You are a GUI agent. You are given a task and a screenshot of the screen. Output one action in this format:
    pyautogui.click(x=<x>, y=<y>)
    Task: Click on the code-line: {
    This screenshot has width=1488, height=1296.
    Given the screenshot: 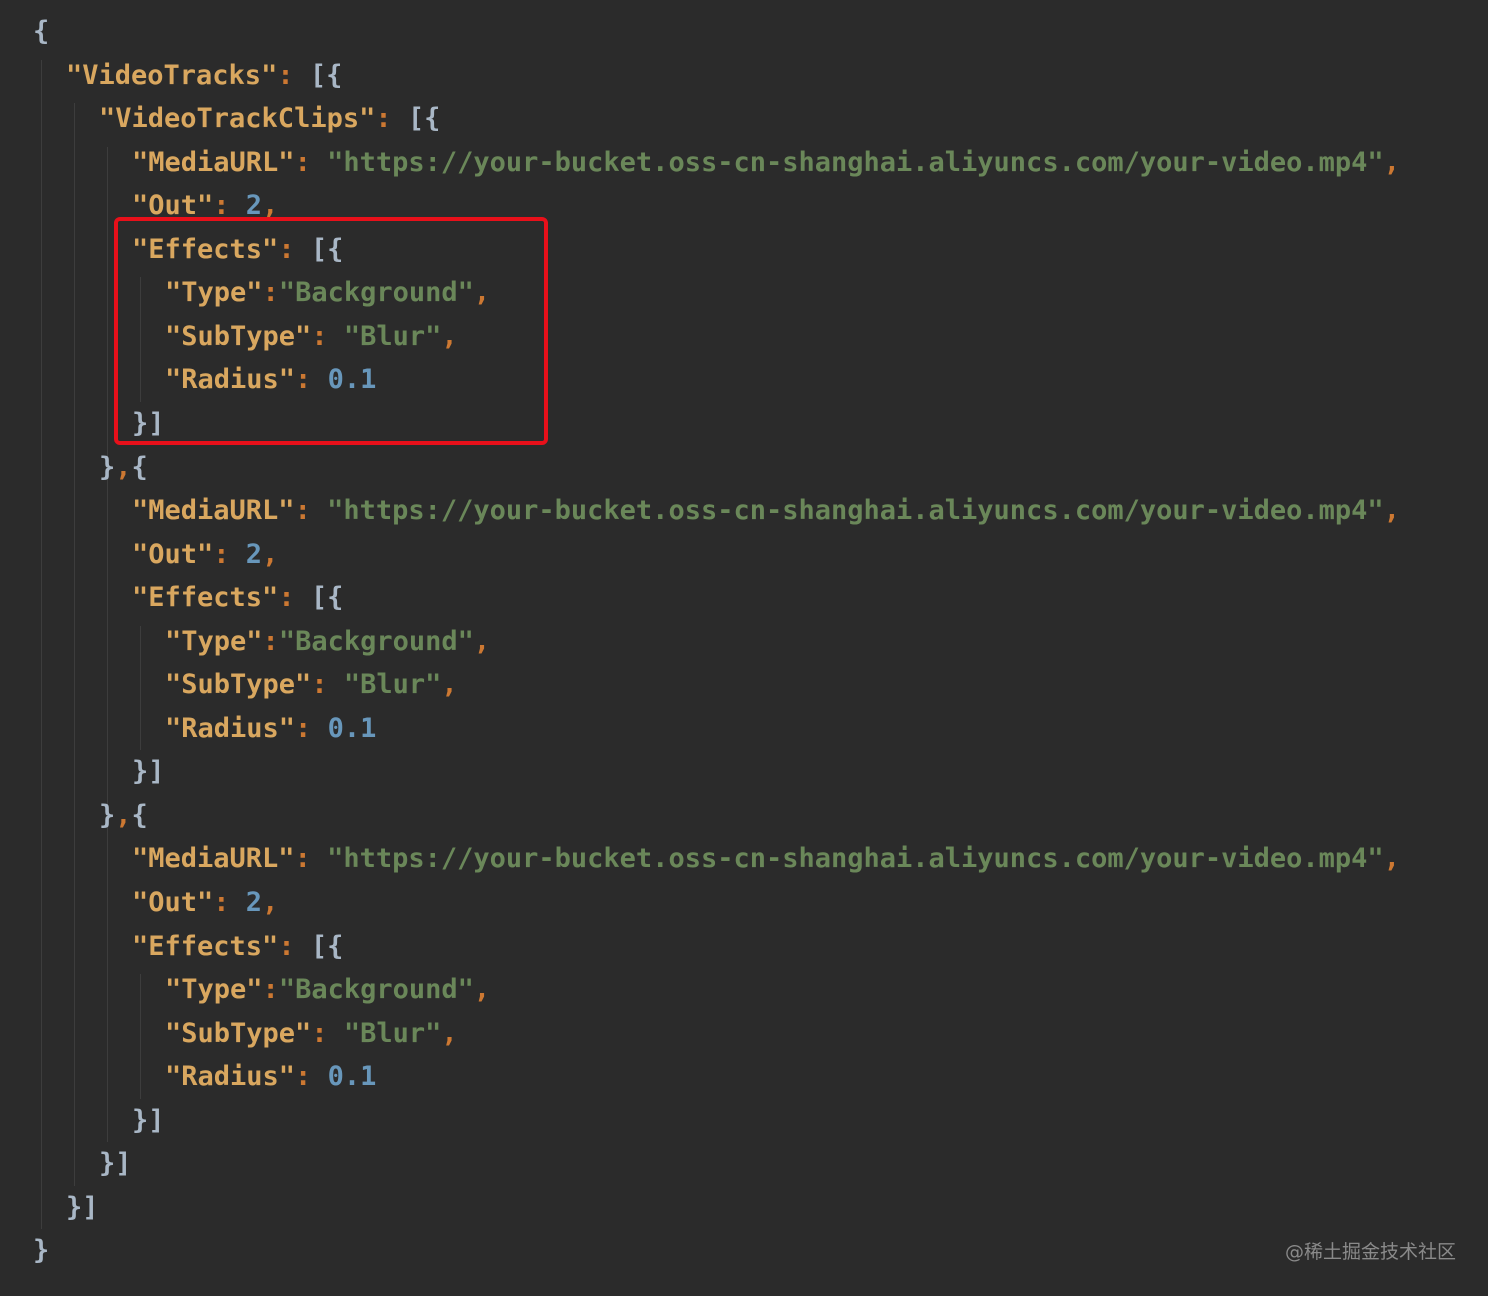 What is the action you would take?
    pyautogui.click(x=41, y=31)
    